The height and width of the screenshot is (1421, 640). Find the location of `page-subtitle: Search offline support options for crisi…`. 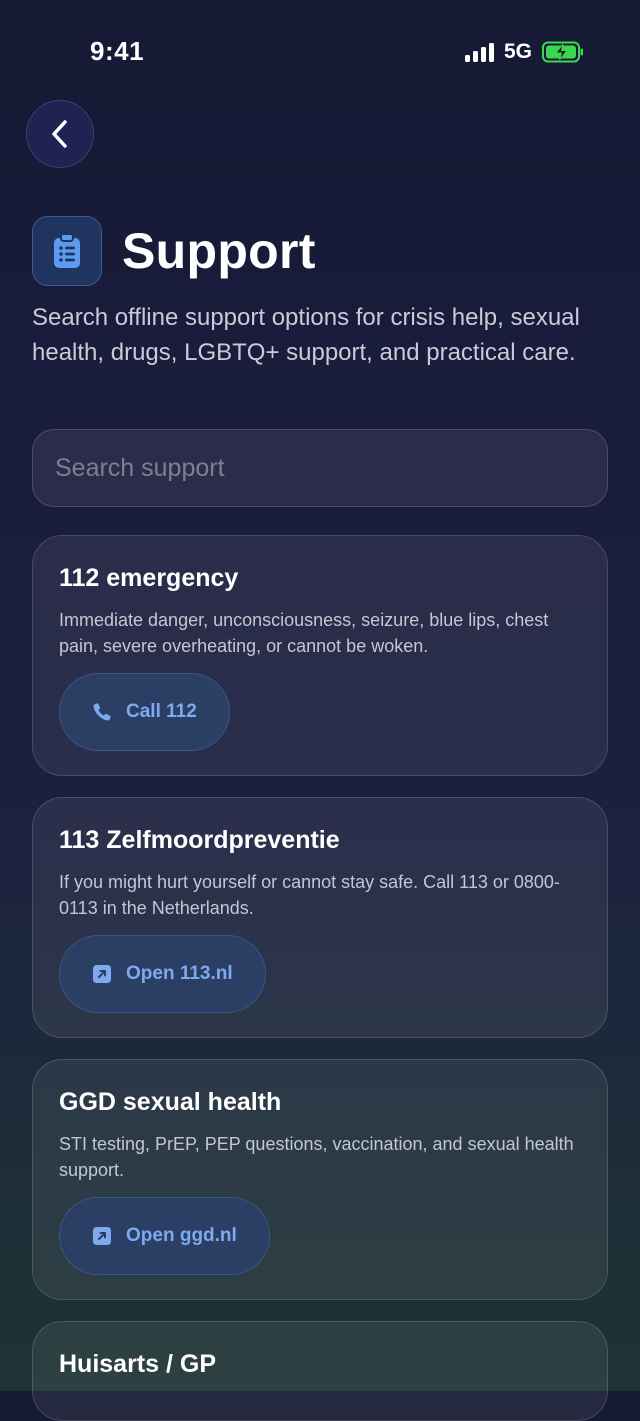

page-subtitle: Search offline support options for crisi… is located at coordinates (306, 335).